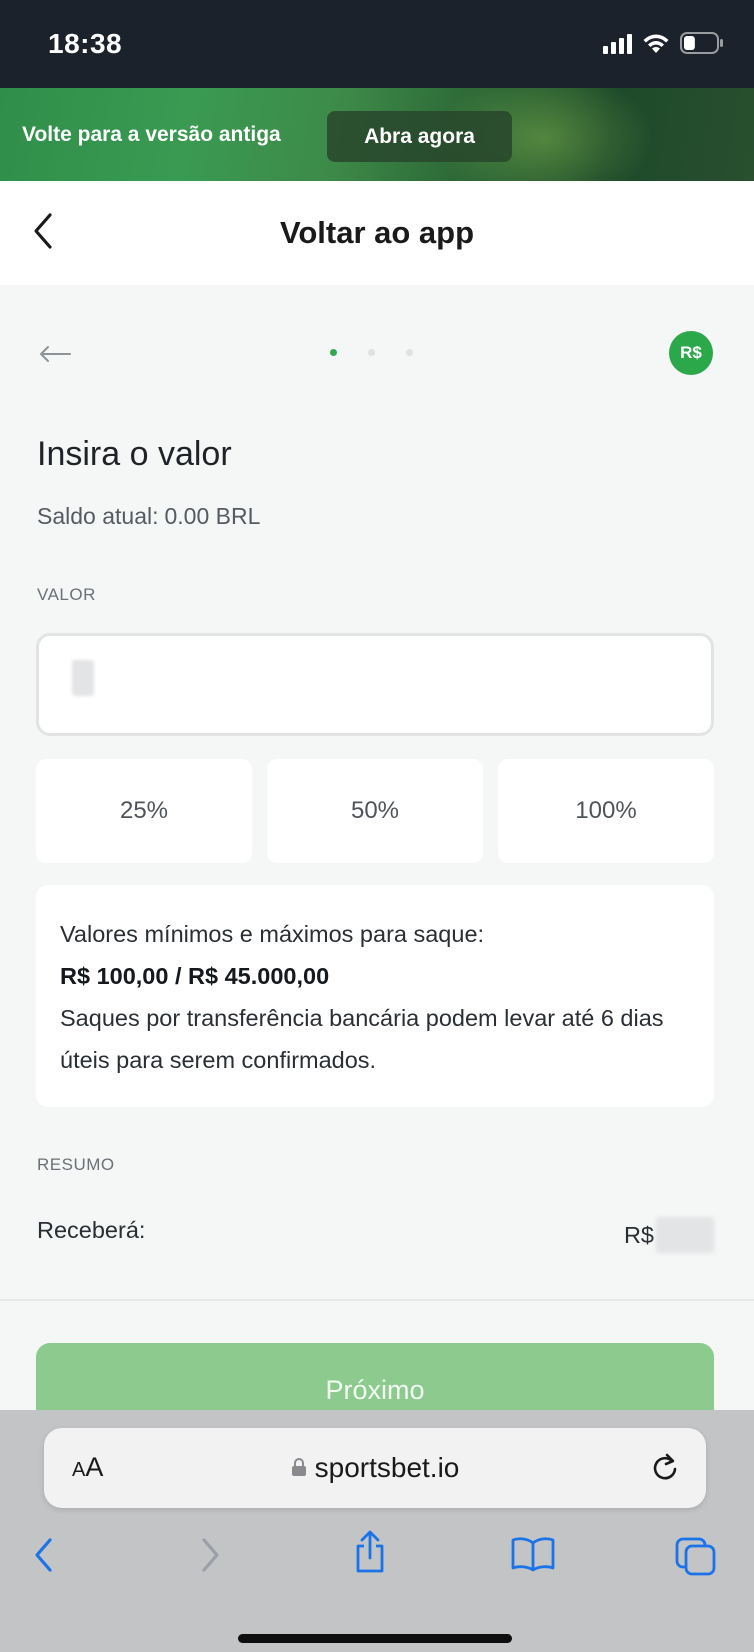 Image resolution: width=754 pixels, height=1652 pixels. Describe the element at coordinates (375, 1638) in the screenshot. I see `home-indicator` at that location.